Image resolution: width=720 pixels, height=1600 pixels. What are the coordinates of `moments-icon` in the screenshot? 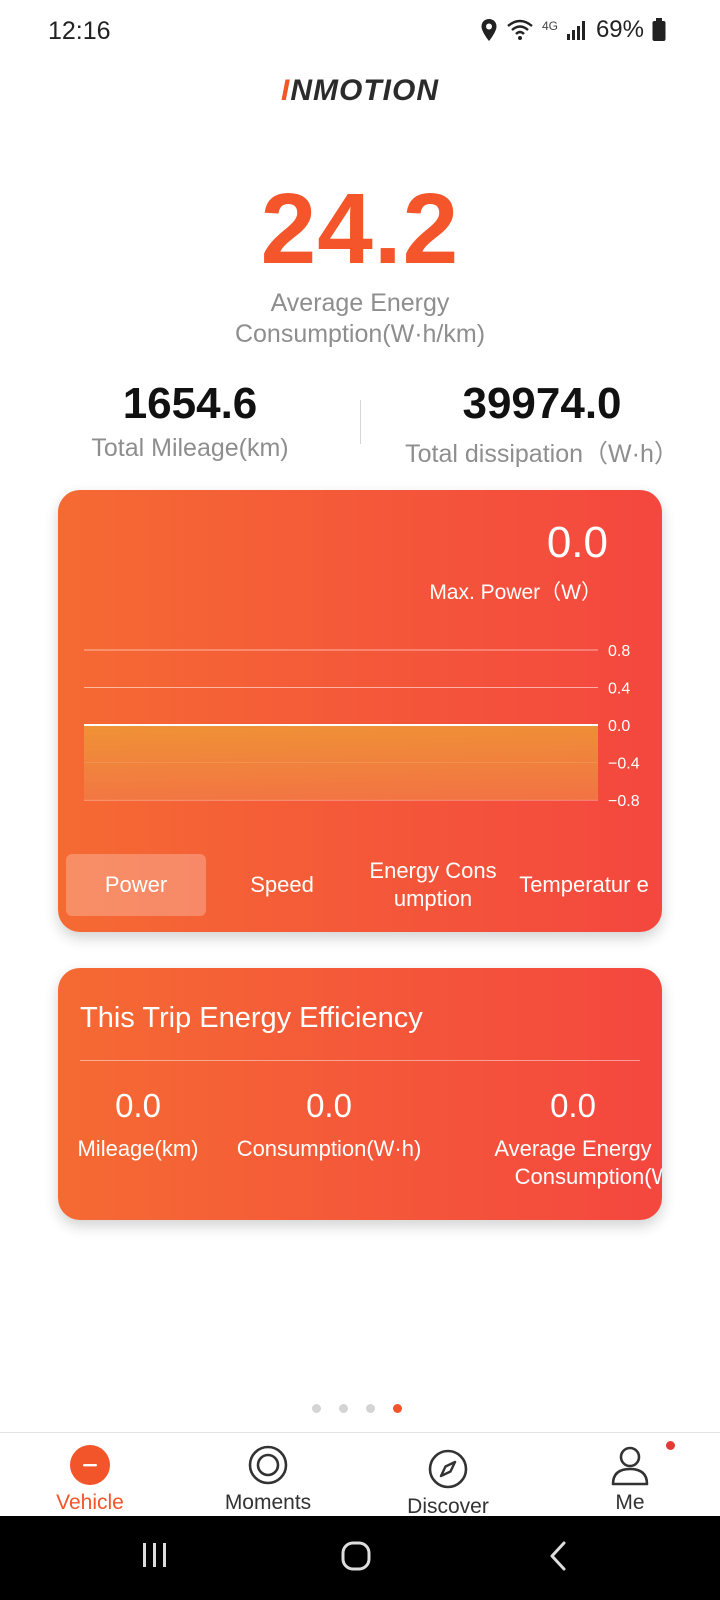 It's located at (268, 1465).